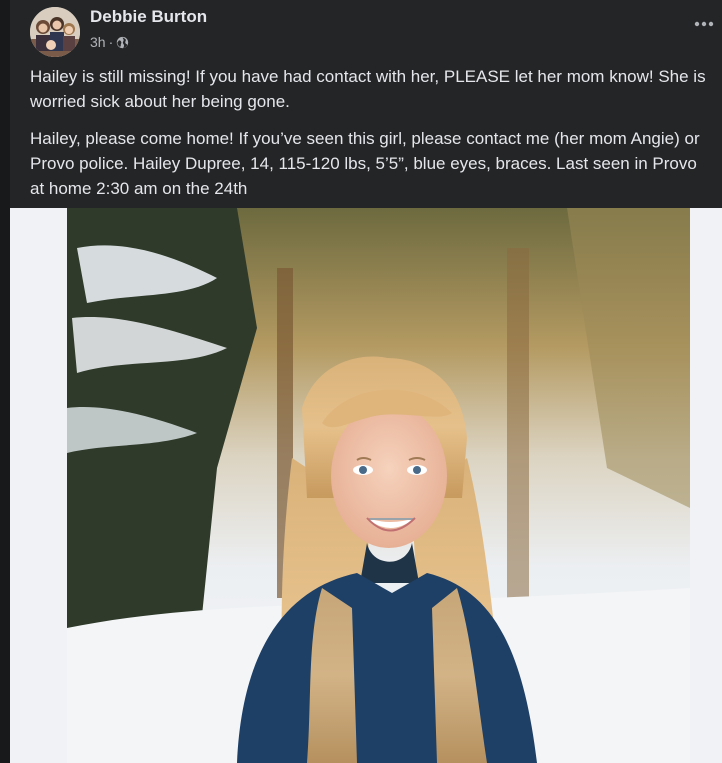 Image resolution: width=722 pixels, height=763 pixels. I want to click on post-timestamp: 3h, so click(98, 42).